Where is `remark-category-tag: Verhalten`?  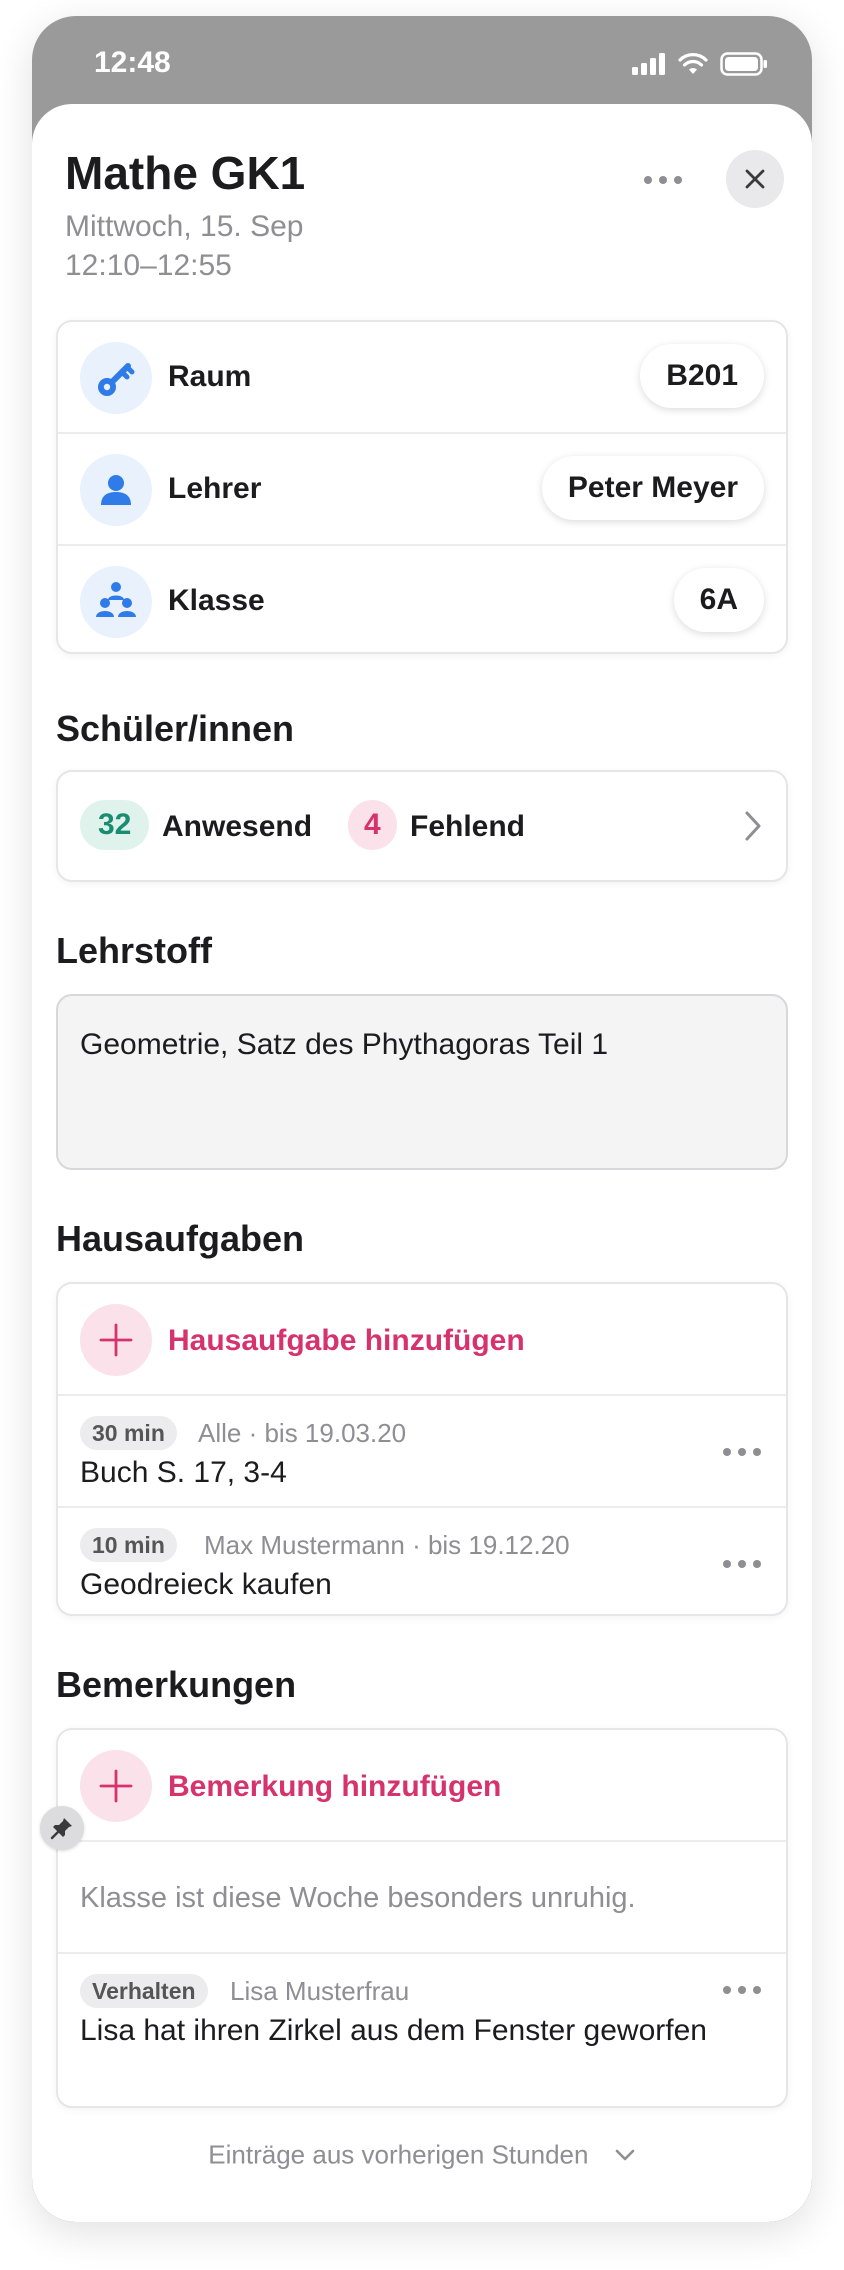
remark-category-tag: Verhalten is located at coordinates (144, 1991).